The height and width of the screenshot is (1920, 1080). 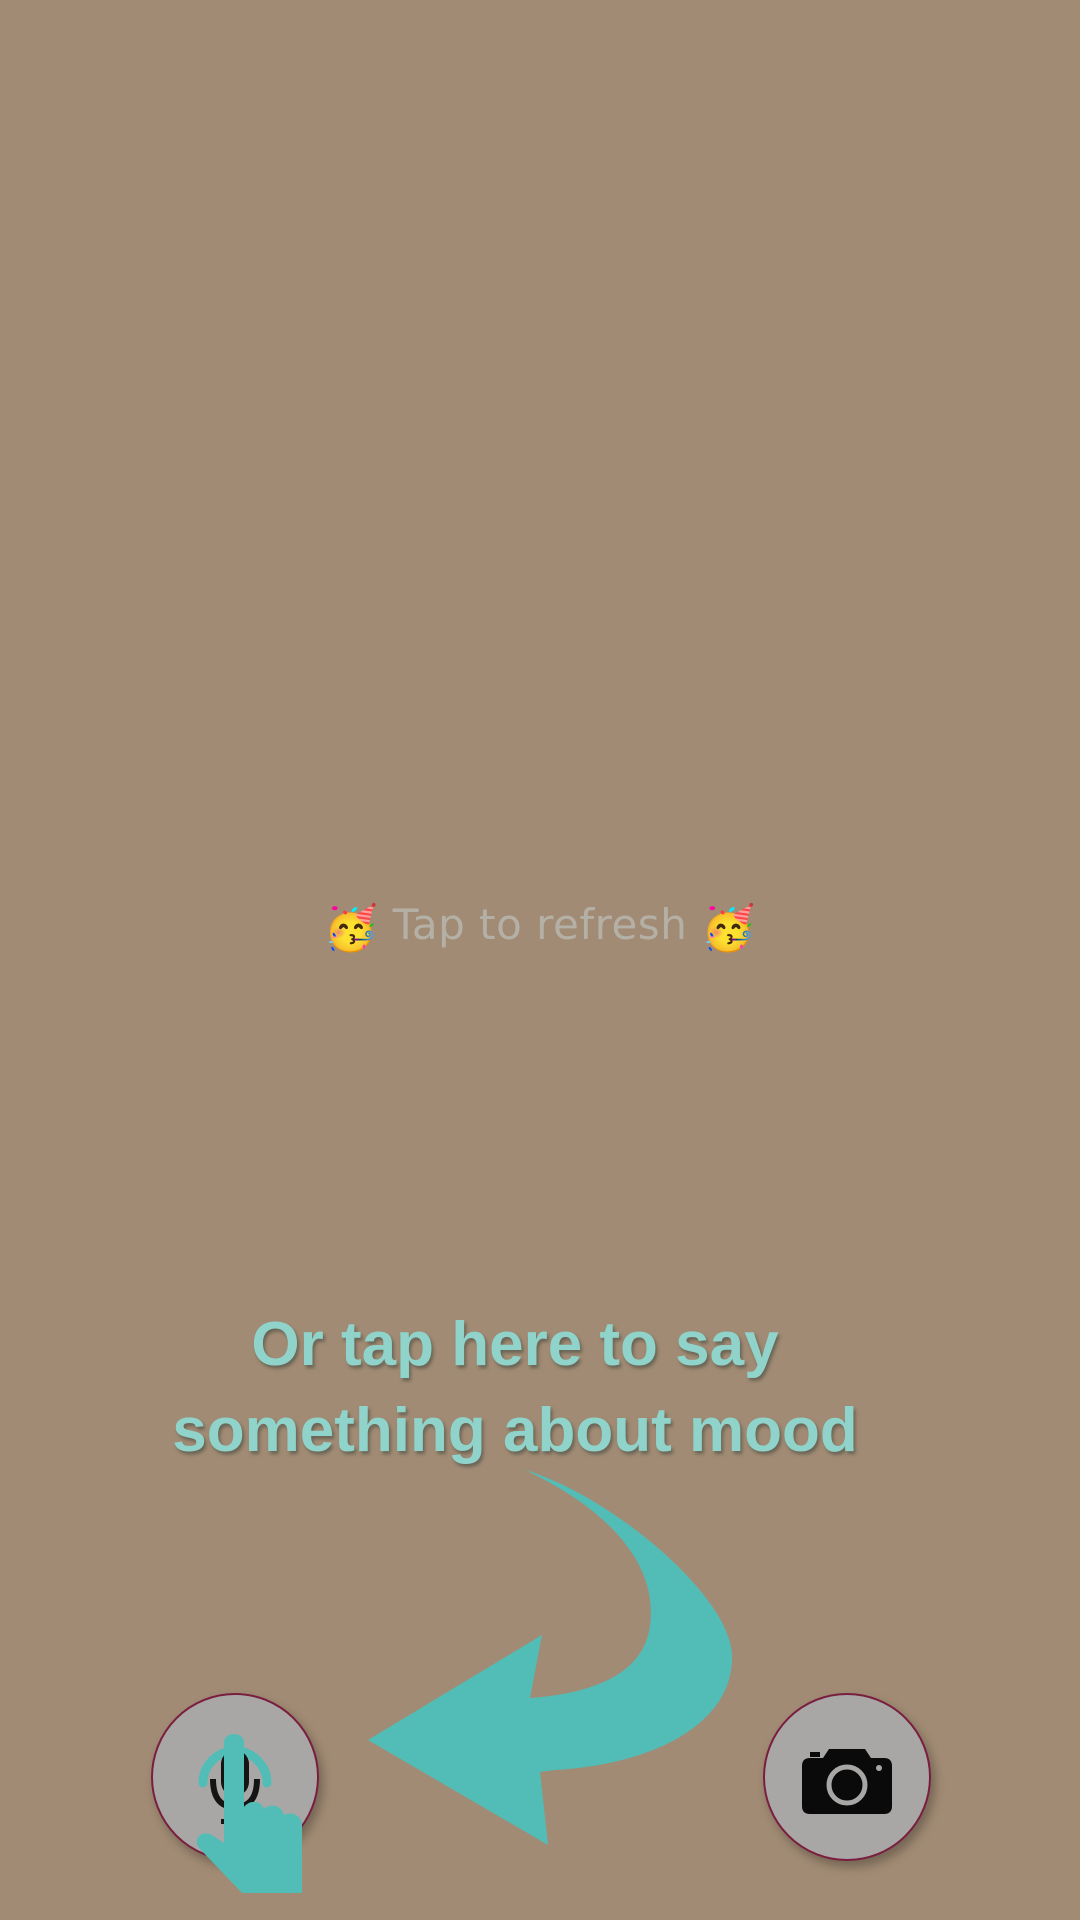 I want to click on refresh-label: Tap to refresh, so click(x=540, y=924).